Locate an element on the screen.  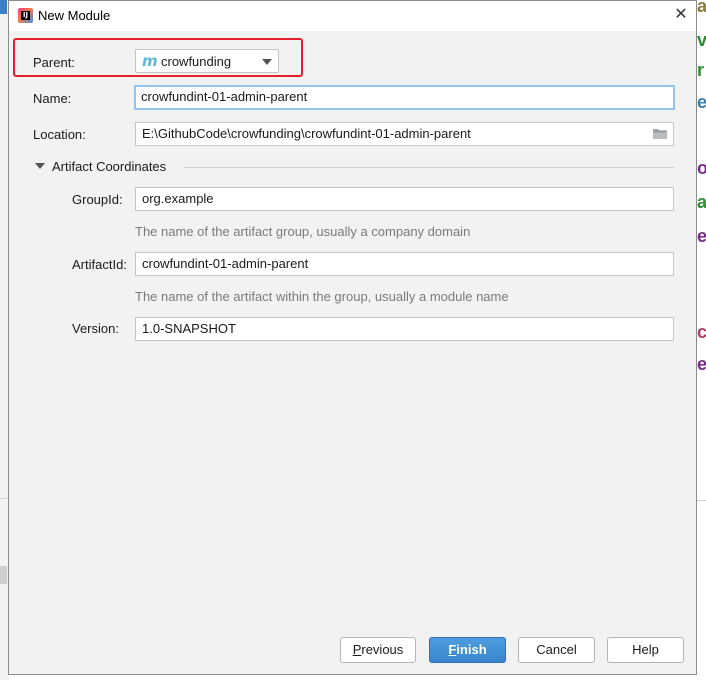
name-label: Name: is located at coordinates (52, 98).